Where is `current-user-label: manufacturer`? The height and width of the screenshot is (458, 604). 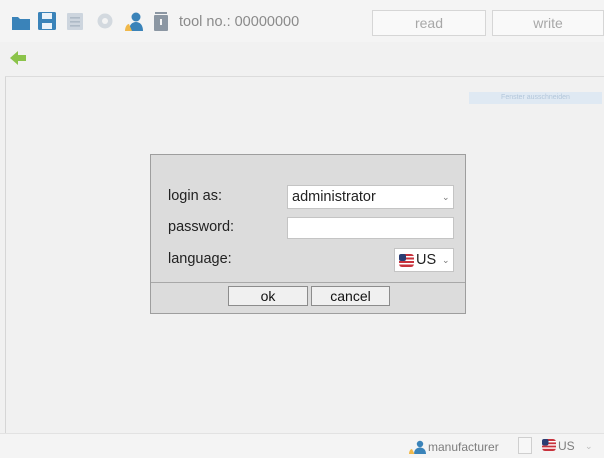 current-user-label: manufacturer is located at coordinates (463, 447).